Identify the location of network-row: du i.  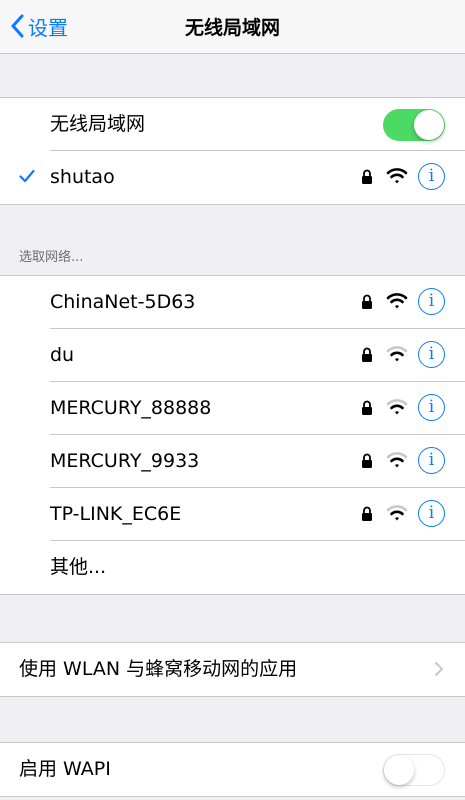
(232, 355).